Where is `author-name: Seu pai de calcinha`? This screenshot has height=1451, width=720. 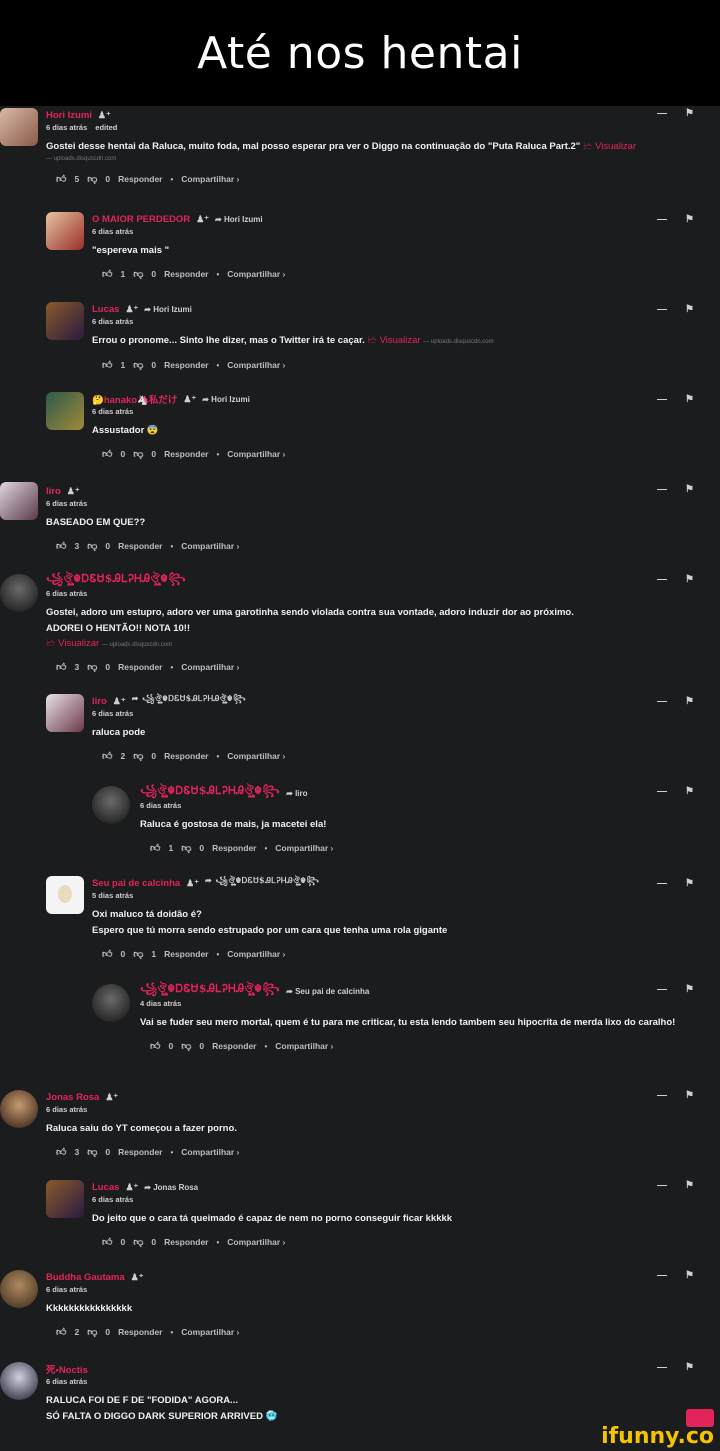 author-name: Seu pai de calcinha is located at coordinates (136, 883).